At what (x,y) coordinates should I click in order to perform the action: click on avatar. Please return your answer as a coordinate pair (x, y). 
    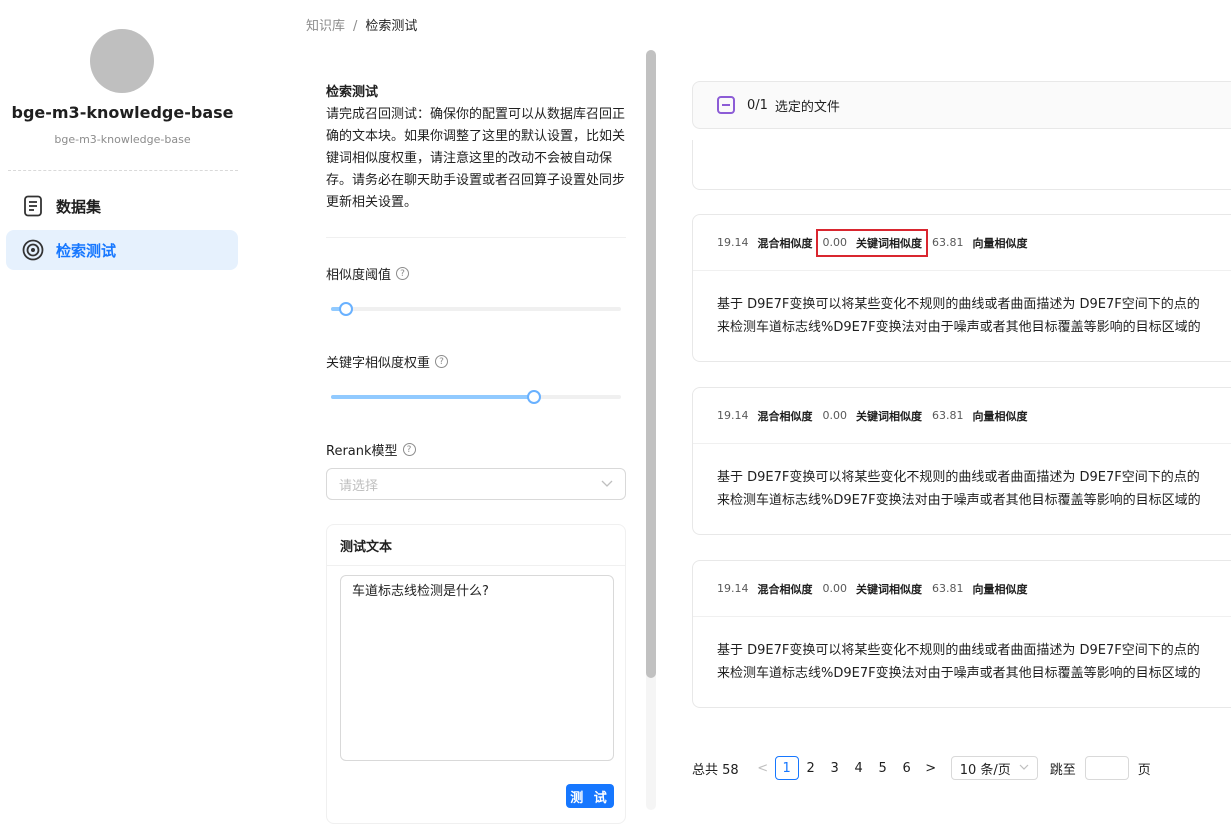
    Looking at the image, I should click on (122, 61).